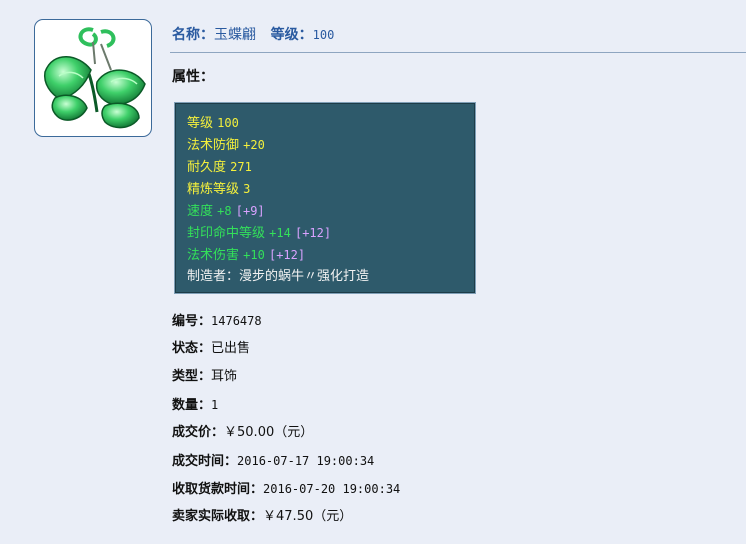 Image resolution: width=746 pixels, height=544 pixels. I want to click on detail-value: ￥47.50（元）, so click(308, 516).